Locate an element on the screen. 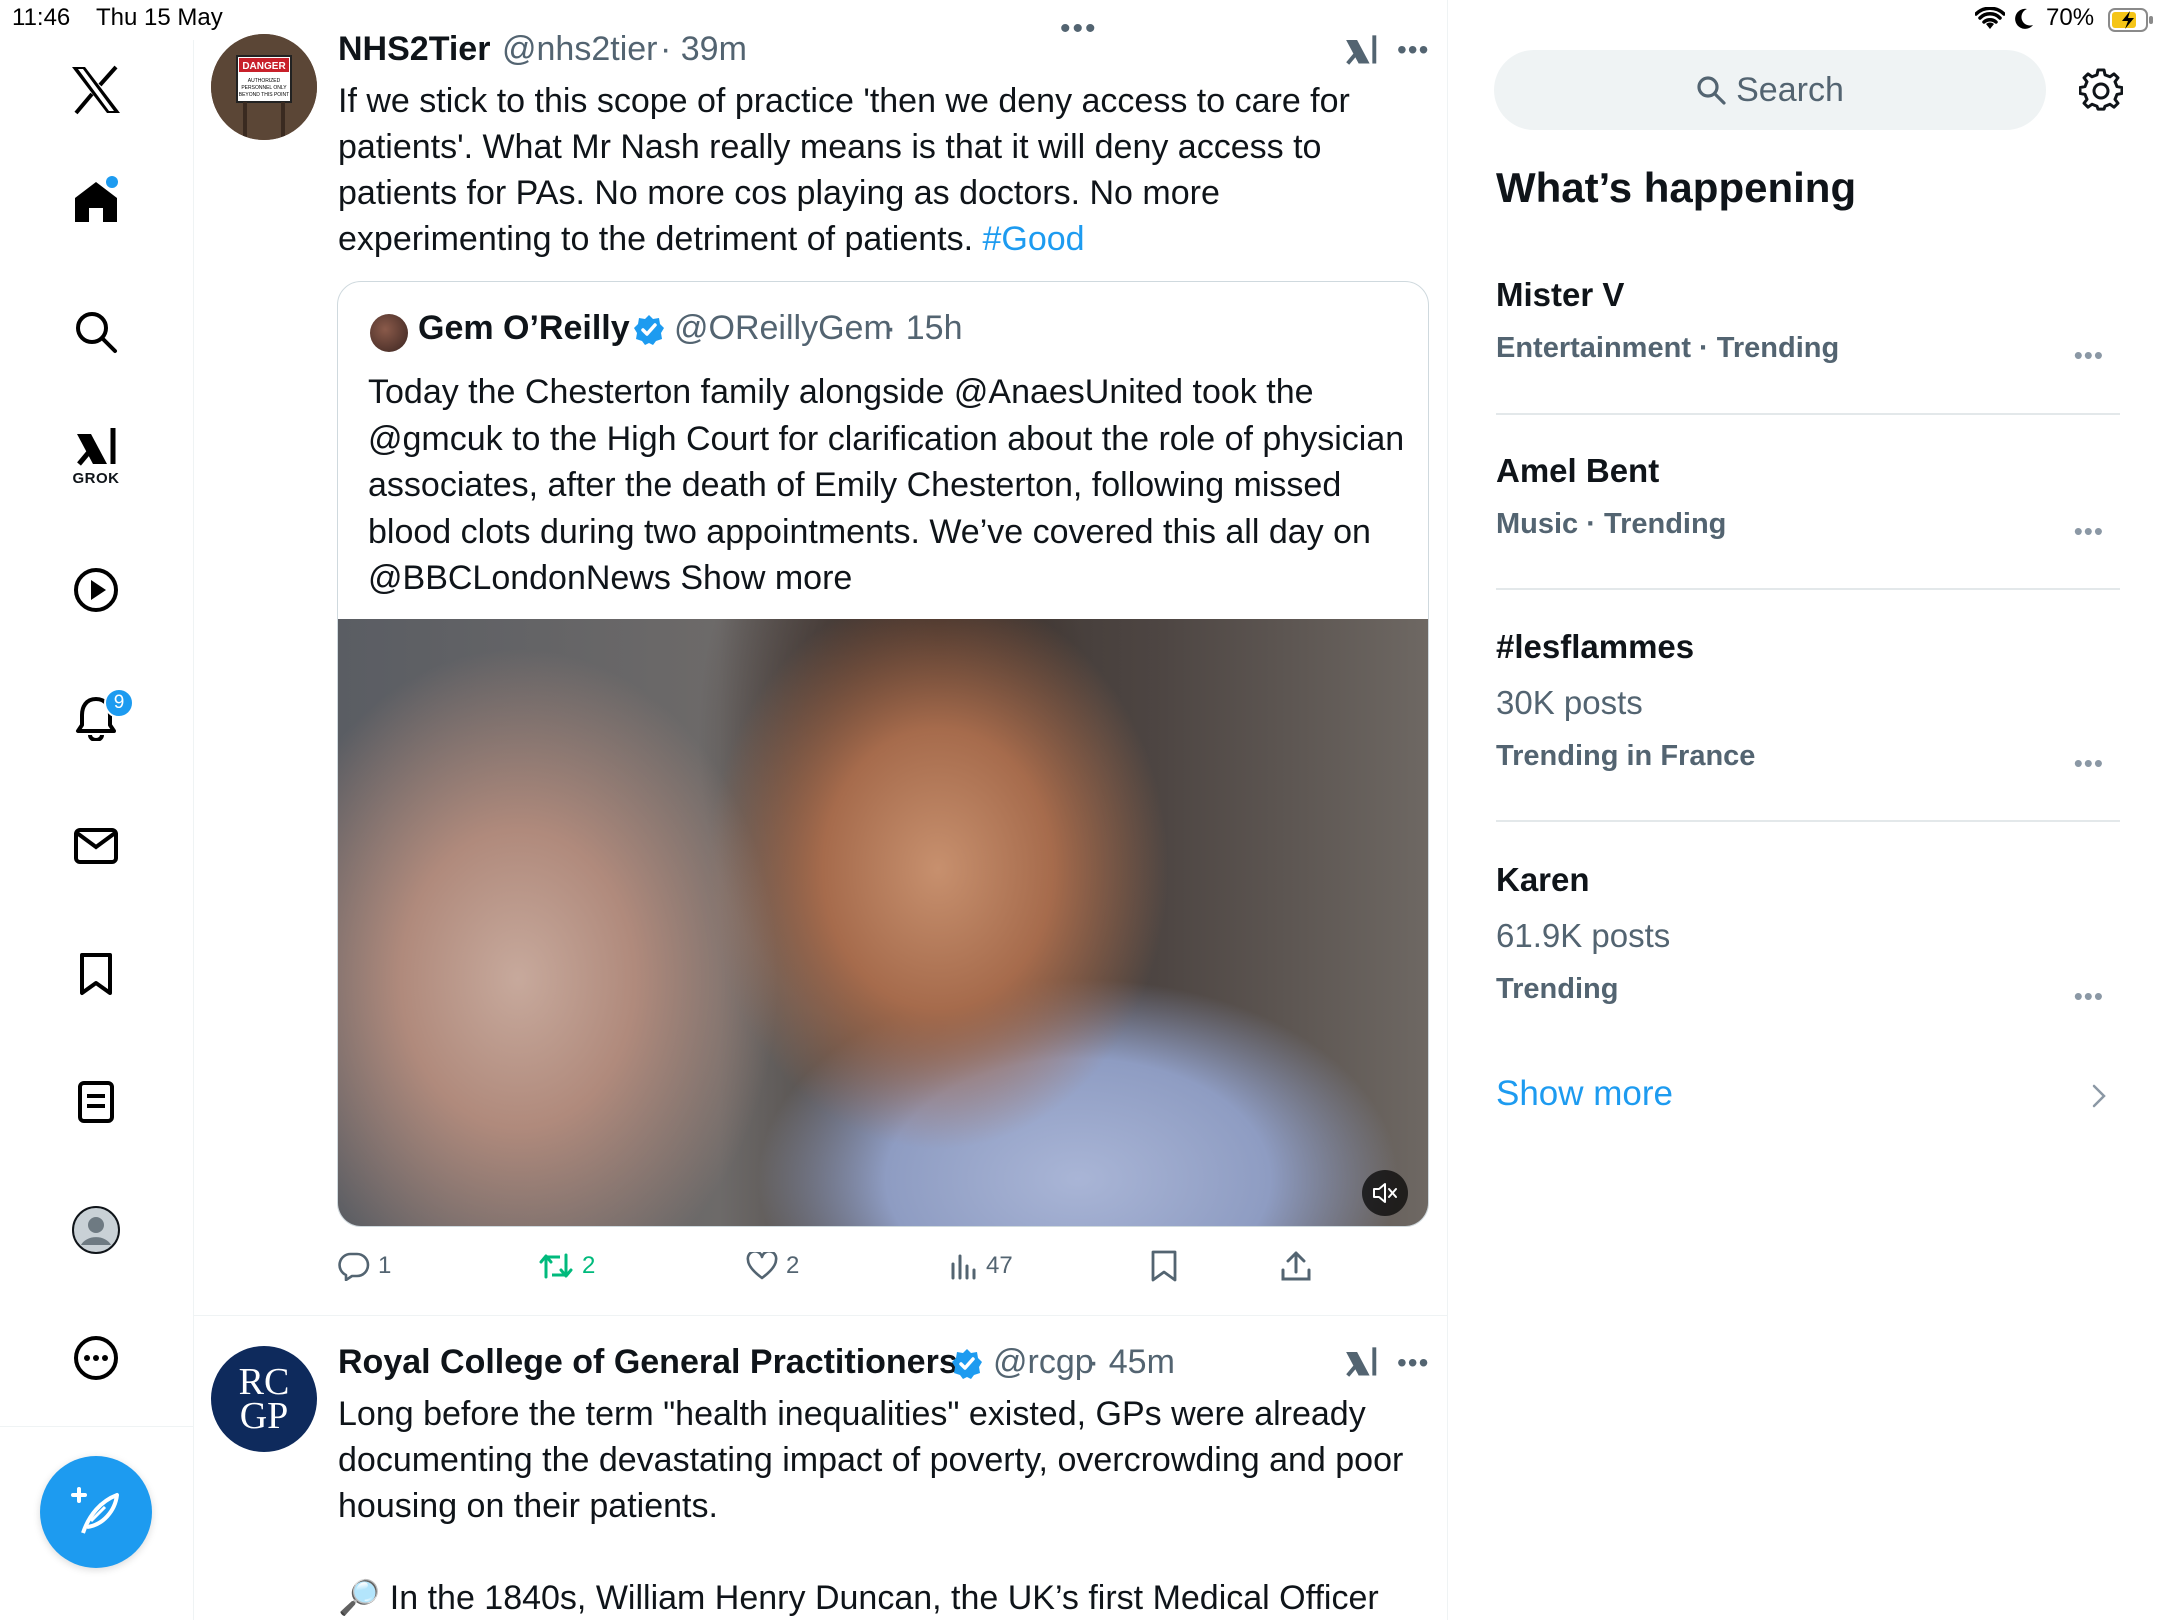 The image size is (2160, 1621). notifications-badge: 9 is located at coordinates (119, 703).